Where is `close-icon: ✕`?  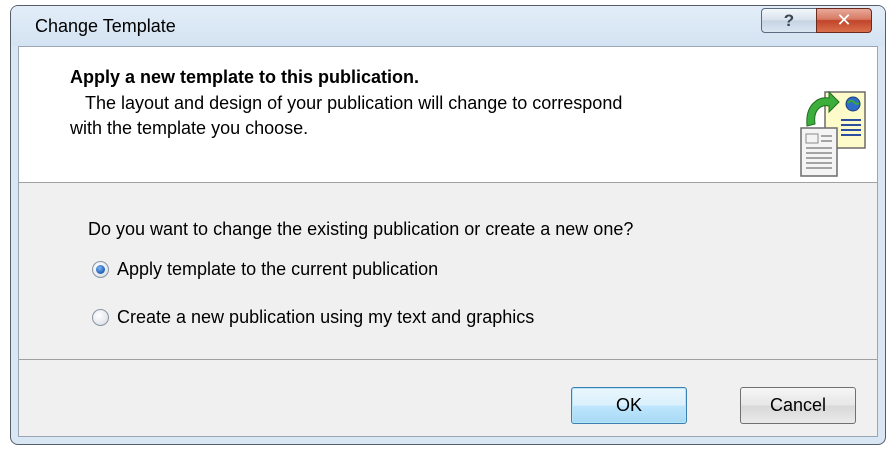 close-icon: ✕ is located at coordinates (844, 20).